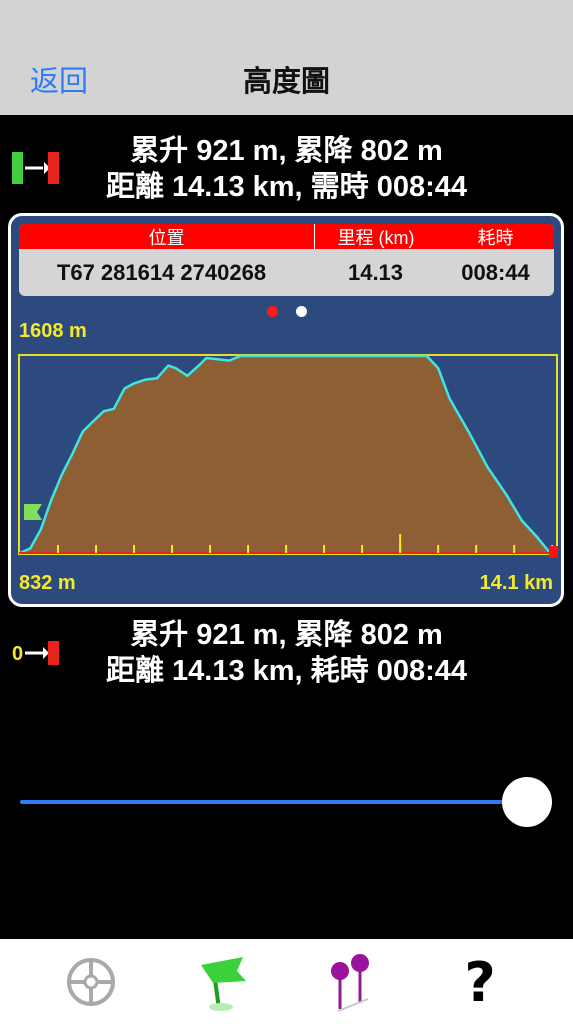 This screenshot has height=1024, width=573. What do you see at coordinates (350, 983) in the screenshot?
I see `purple-pins-icon` at bounding box center [350, 983].